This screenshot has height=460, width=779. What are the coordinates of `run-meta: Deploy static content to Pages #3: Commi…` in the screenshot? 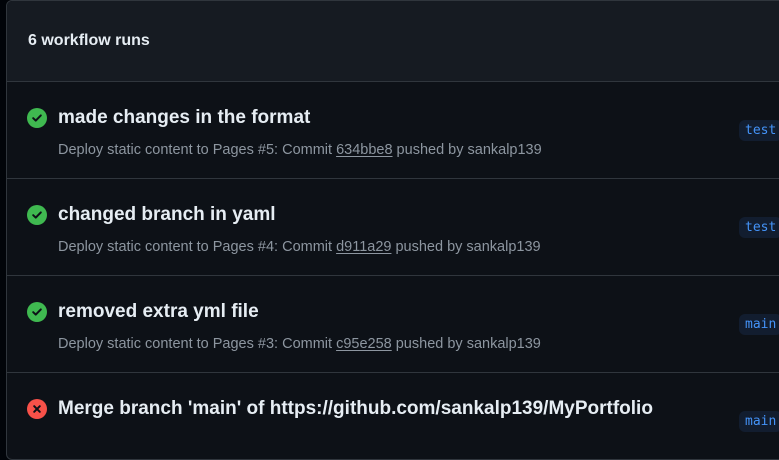 It's located at (299, 344).